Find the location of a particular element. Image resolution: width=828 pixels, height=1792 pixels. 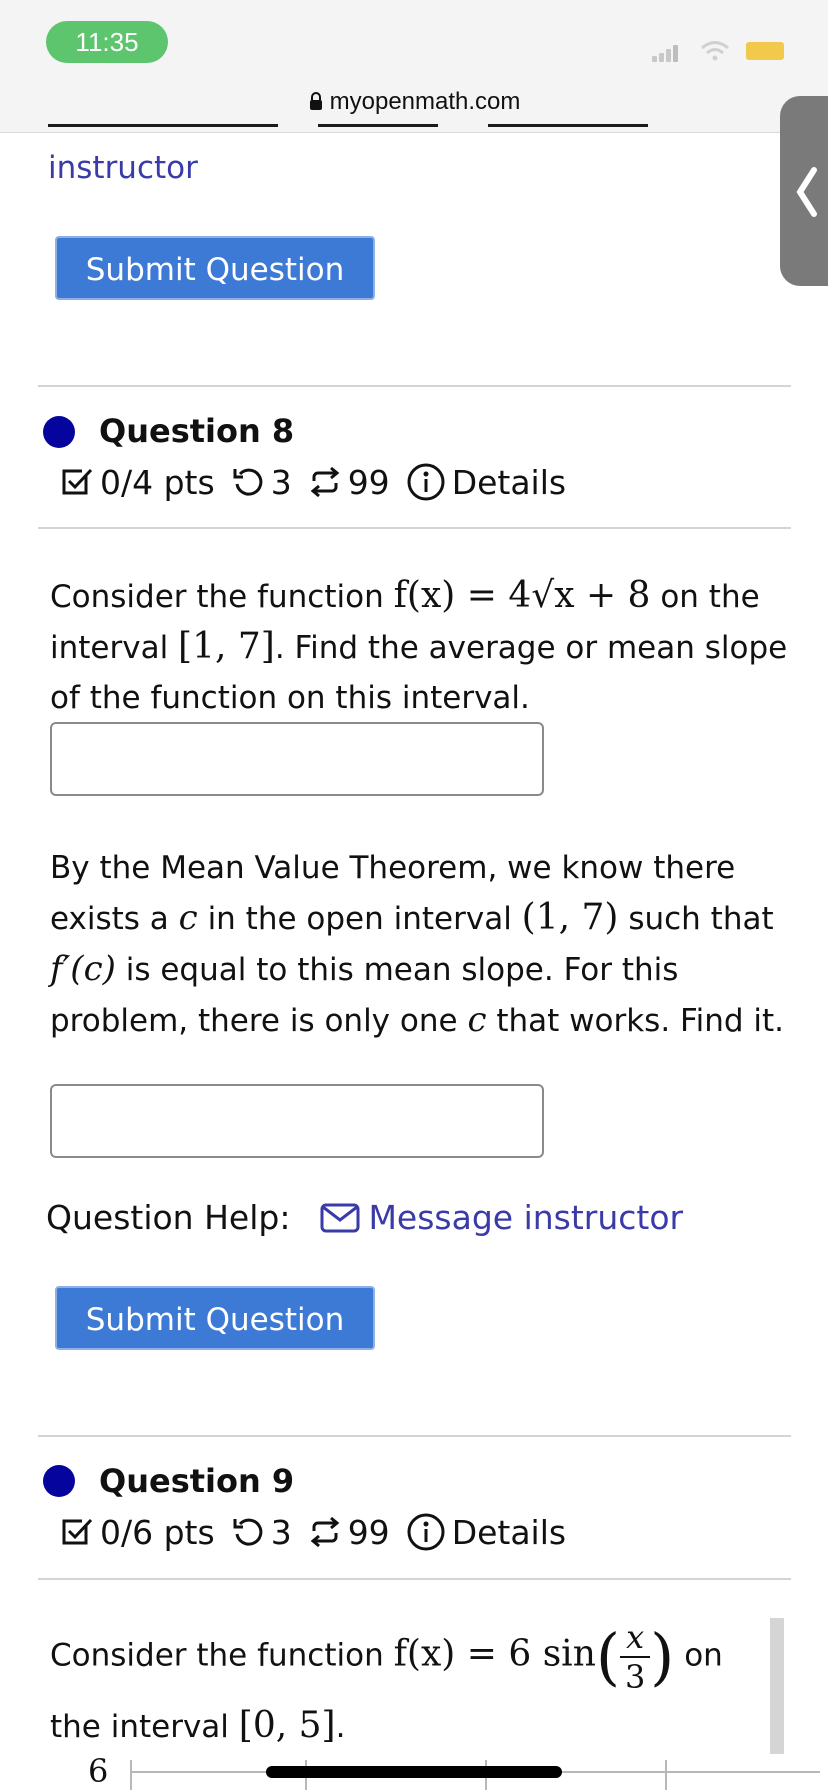

math-interval: [0, 5] is located at coordinates (287, 1725).